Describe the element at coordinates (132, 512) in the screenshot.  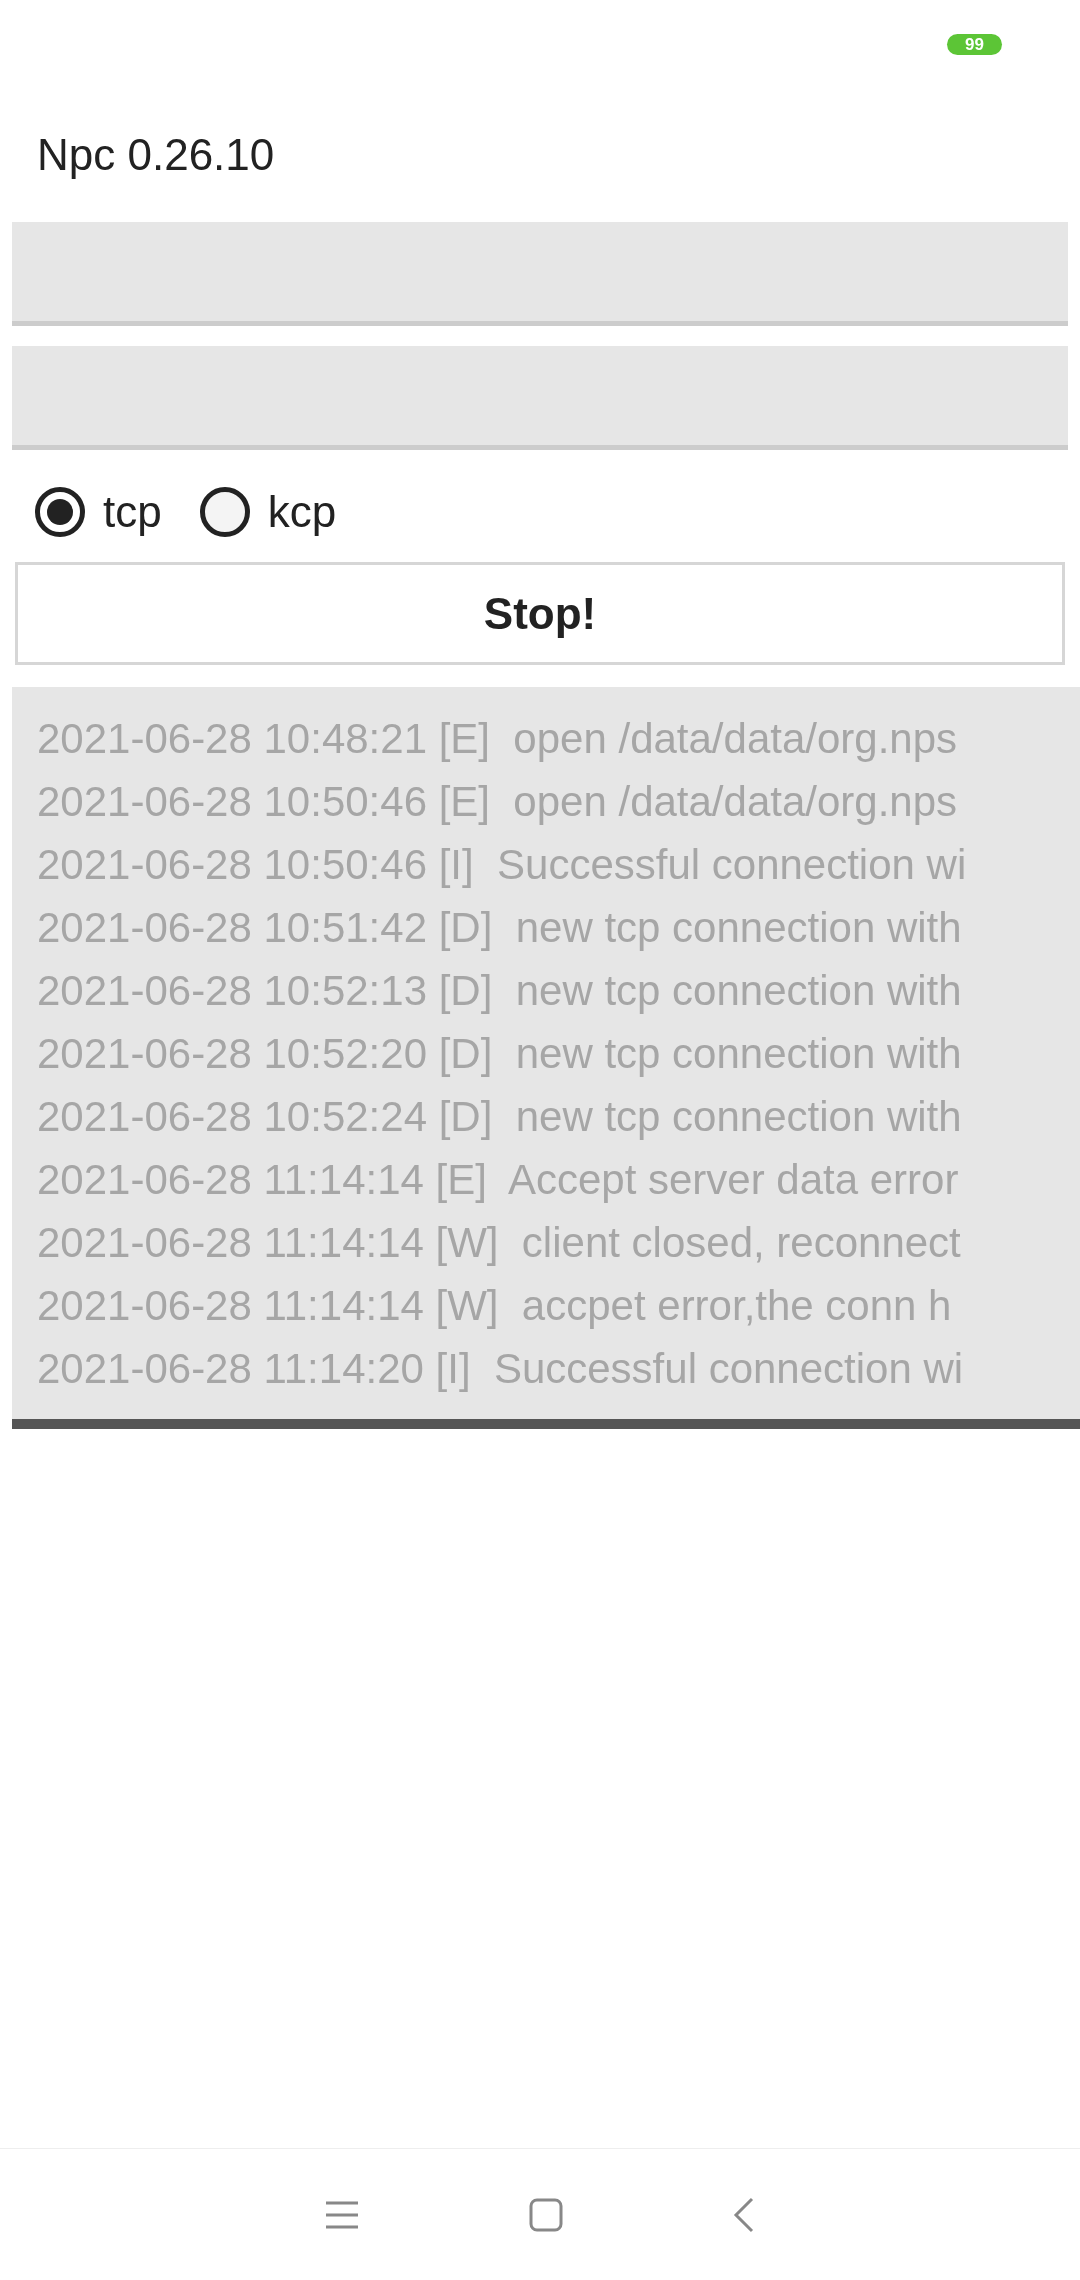
I see `radio-label: tcp` at that location.